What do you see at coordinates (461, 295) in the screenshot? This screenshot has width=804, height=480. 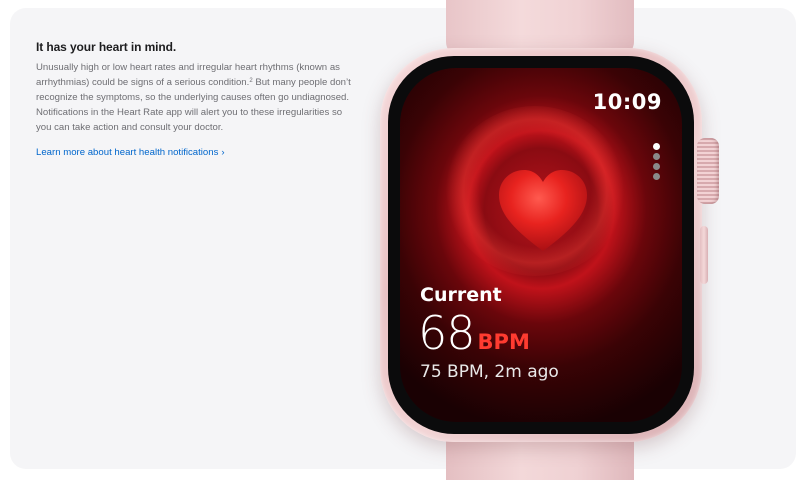 I see `current-label: Current` at bounding box center [461, 295].